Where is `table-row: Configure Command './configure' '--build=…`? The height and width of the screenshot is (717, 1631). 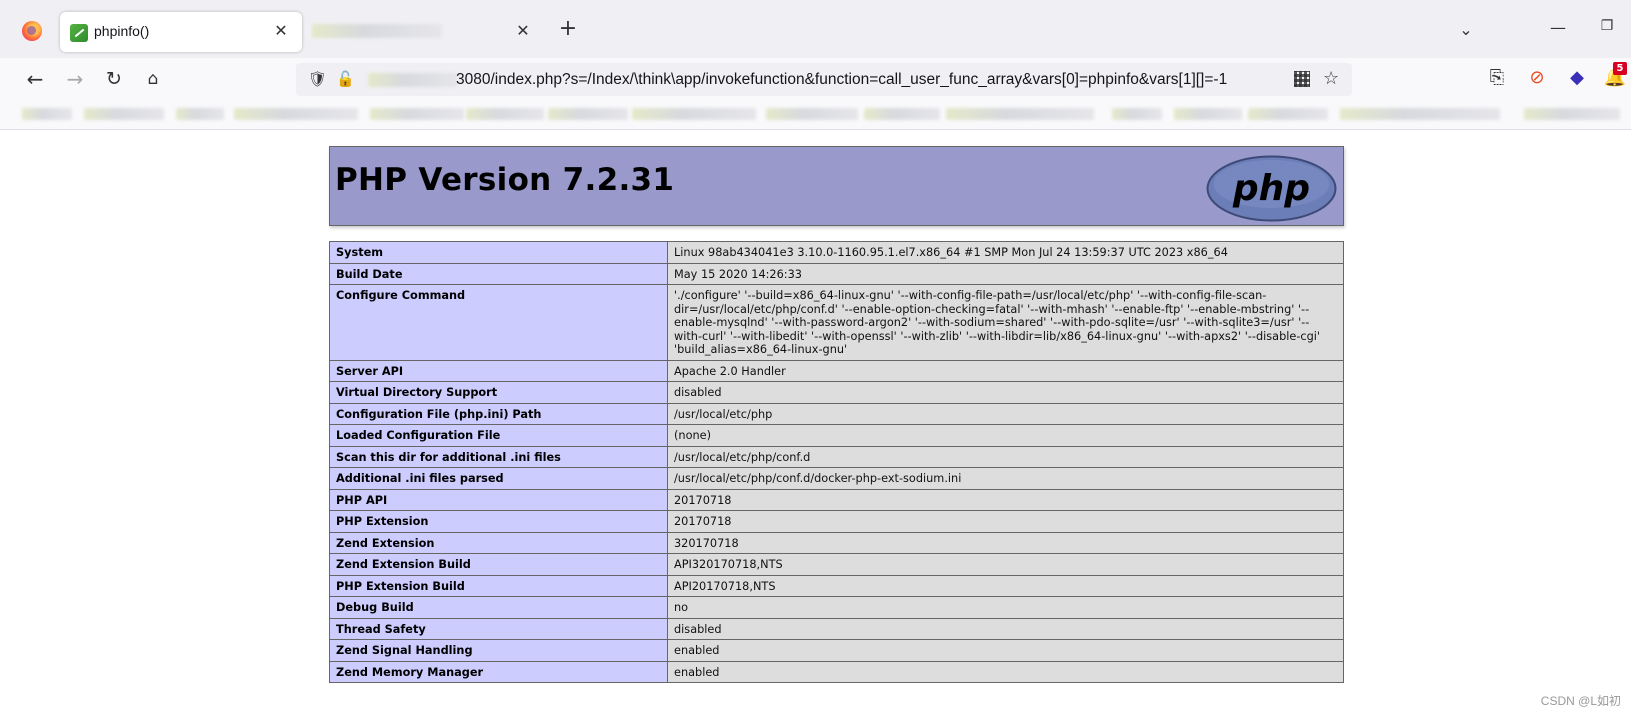
table-row: Configure Command './configure' '--build=… is located at coordinates (836, 322).